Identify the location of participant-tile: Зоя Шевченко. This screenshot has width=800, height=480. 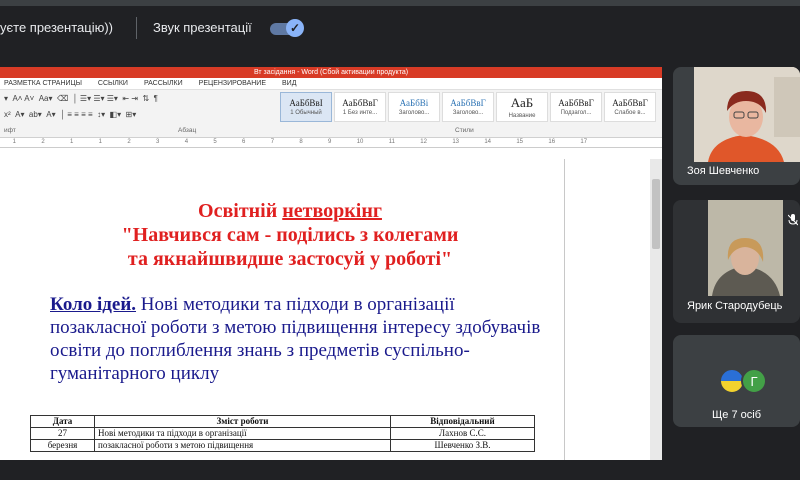
(736, 126).